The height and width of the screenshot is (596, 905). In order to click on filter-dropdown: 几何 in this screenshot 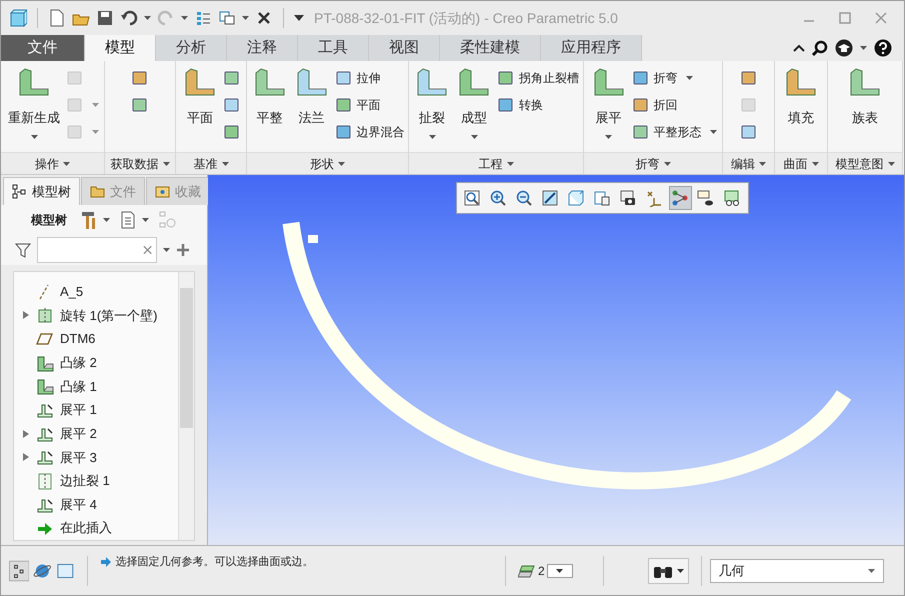, I will do `click(797, 570)`.